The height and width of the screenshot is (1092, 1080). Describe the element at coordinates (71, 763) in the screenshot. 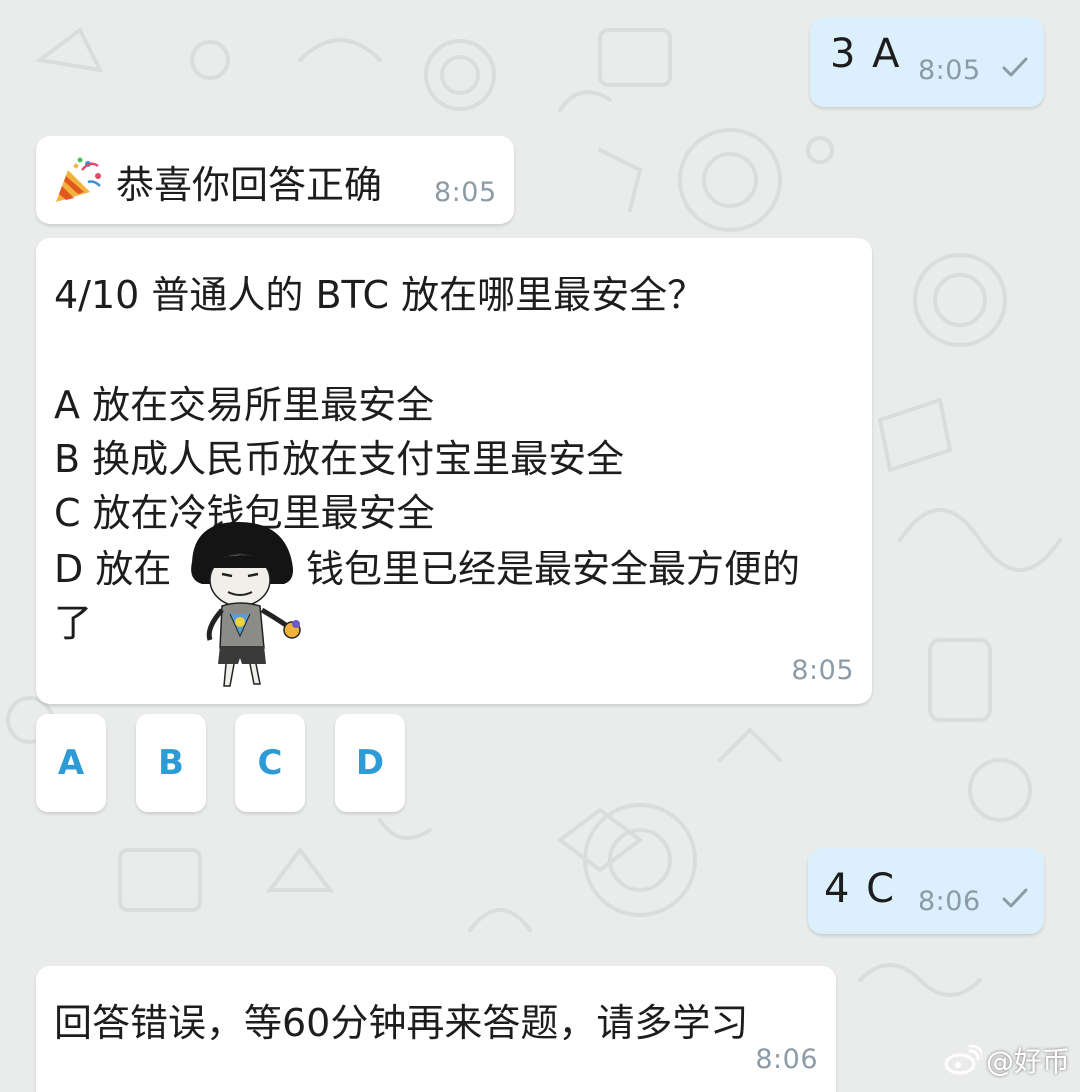

I see `answer-button-a: A` at that location.